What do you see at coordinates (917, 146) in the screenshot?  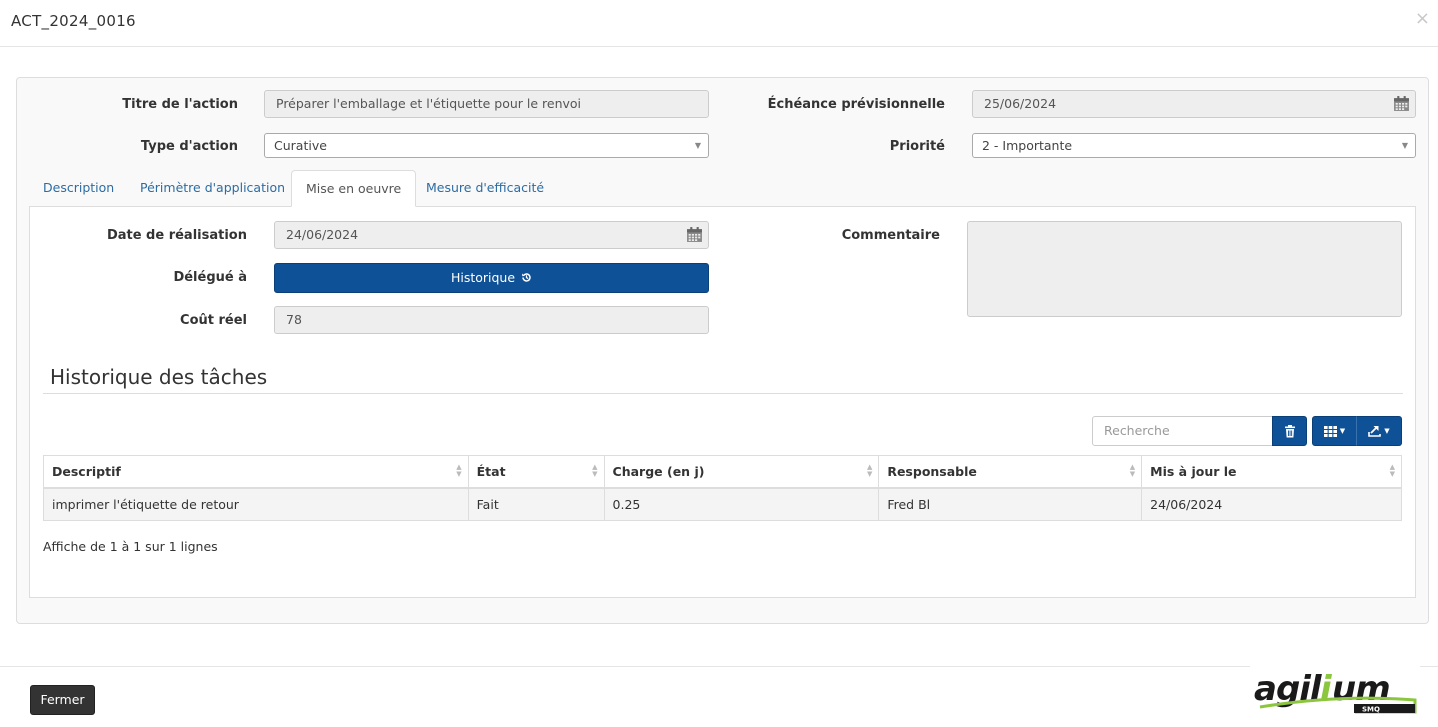 I see `priorite-label: Priorité` at bounding box center [917, 146].